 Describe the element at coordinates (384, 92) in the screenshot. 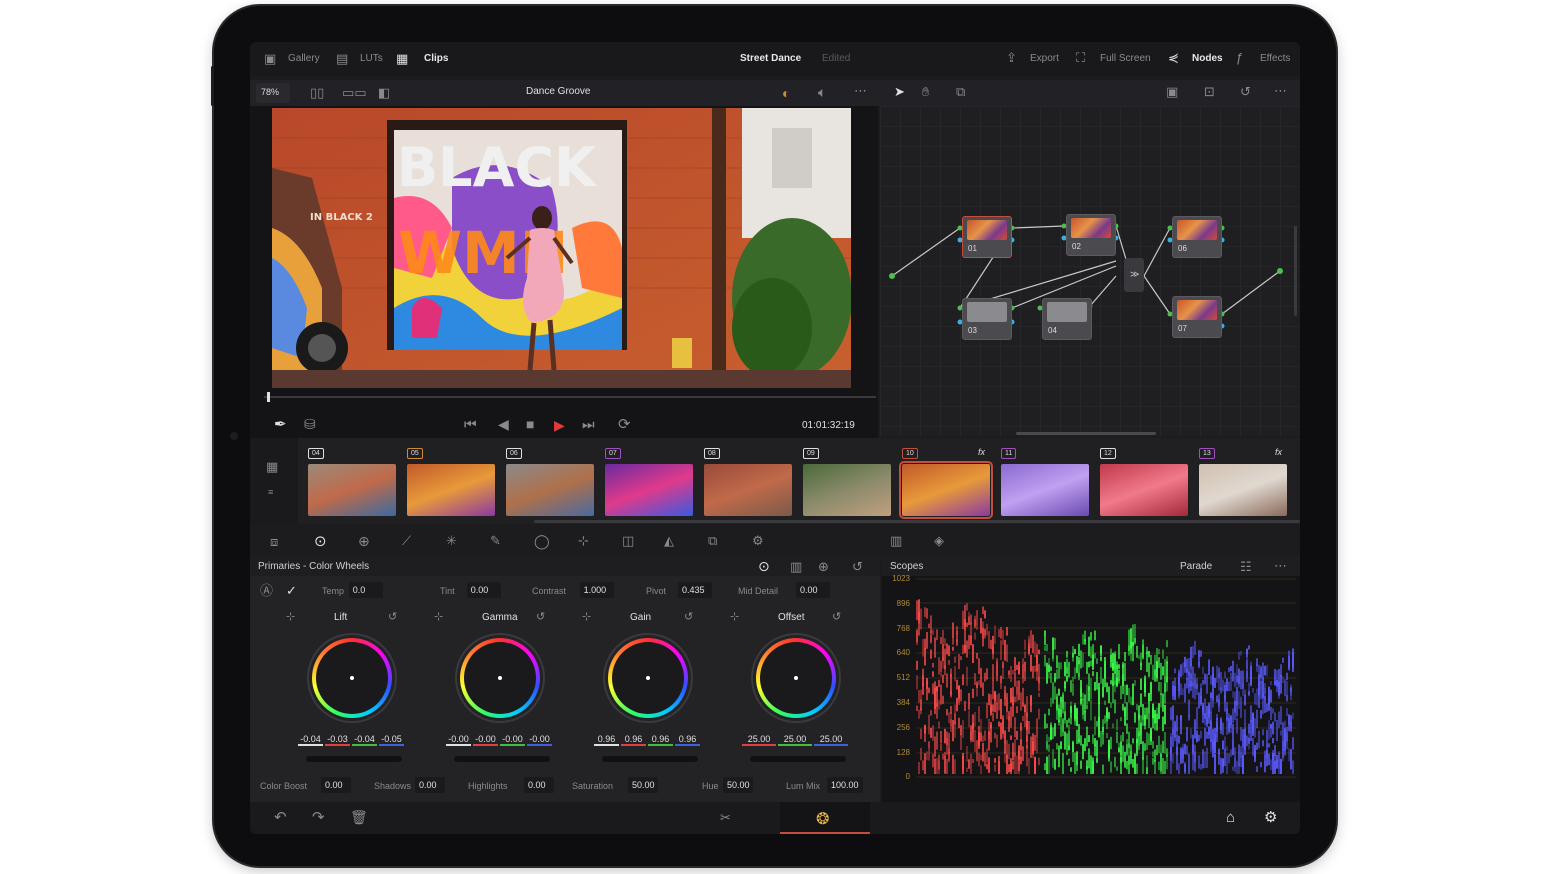

I see `compare-viewer-icon: ◧` at that location.